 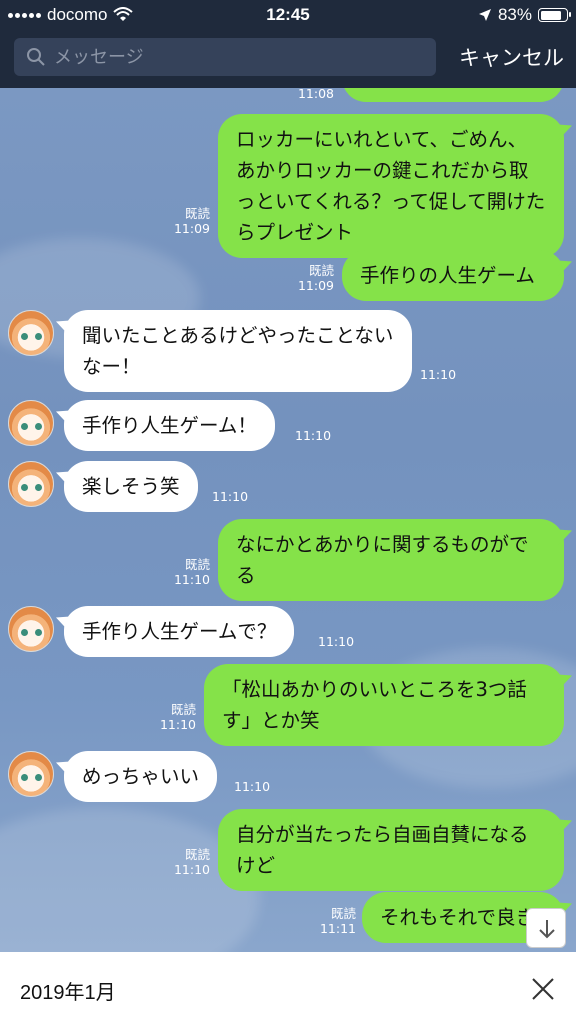 I want to click on battery-icon, so click(x=554, y=15).